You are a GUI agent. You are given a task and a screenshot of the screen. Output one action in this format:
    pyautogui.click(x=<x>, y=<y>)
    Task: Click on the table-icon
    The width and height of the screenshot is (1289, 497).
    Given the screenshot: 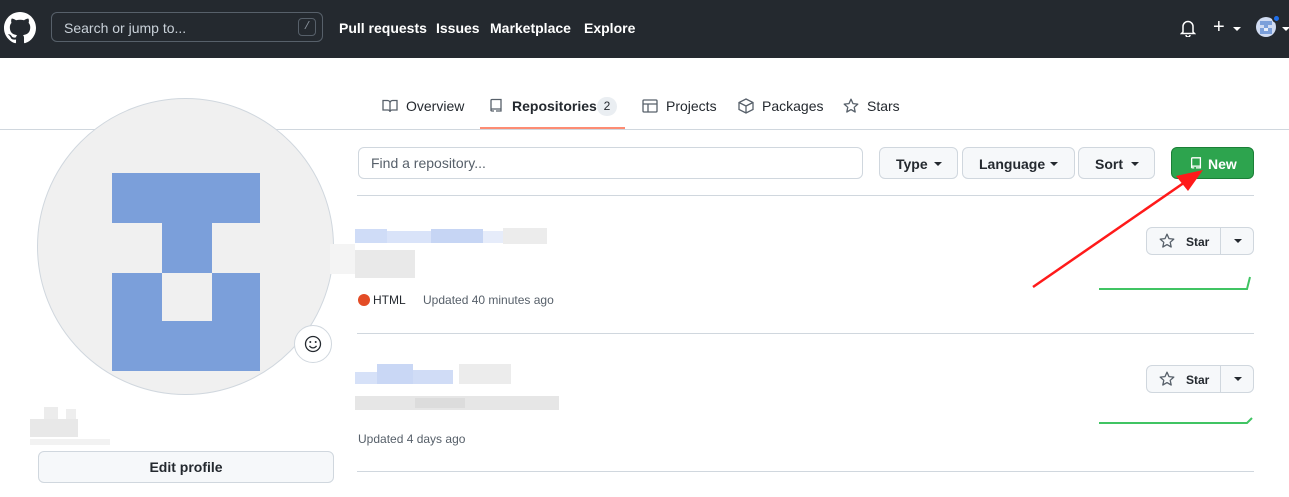 What is the action you would take?
    pyautogui.click(x=650, y=106)
    